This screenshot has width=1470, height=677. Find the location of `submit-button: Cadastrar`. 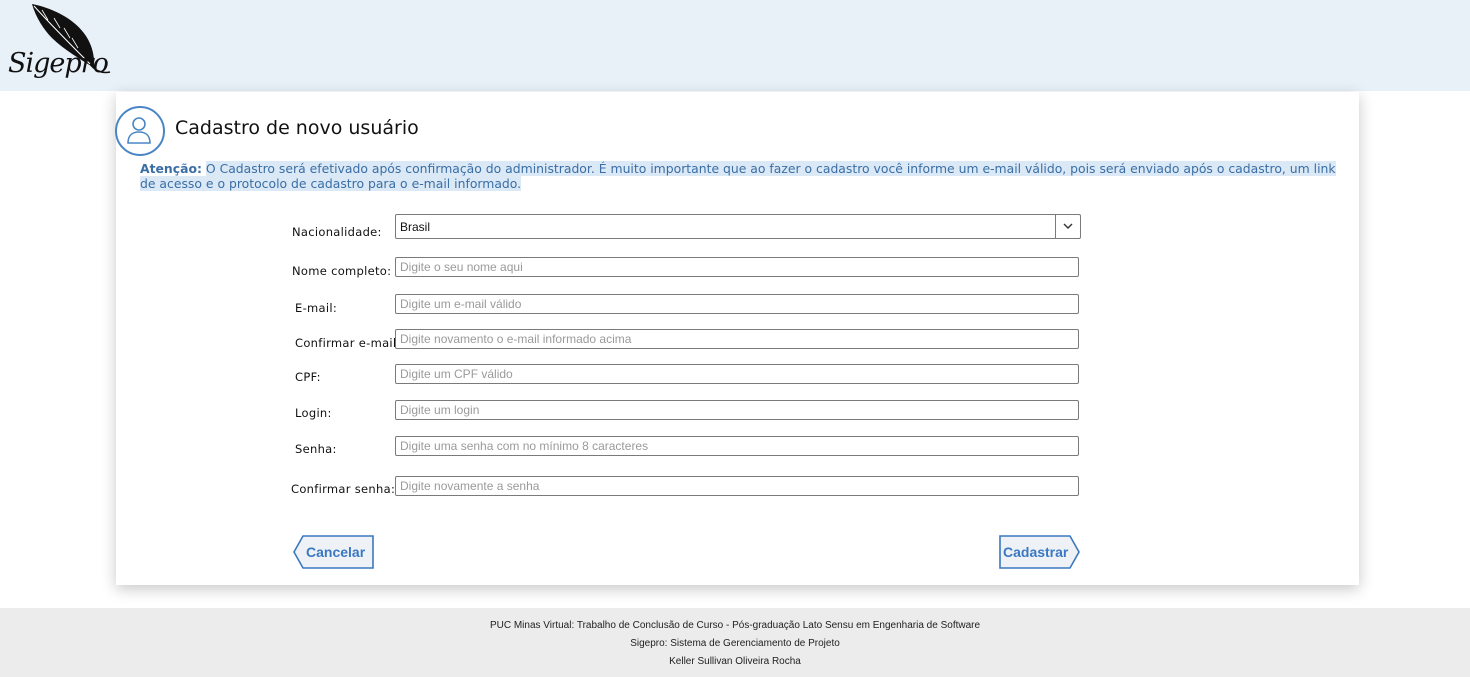

submit-button: Cadastrar is located at coordinates (1040, 552).